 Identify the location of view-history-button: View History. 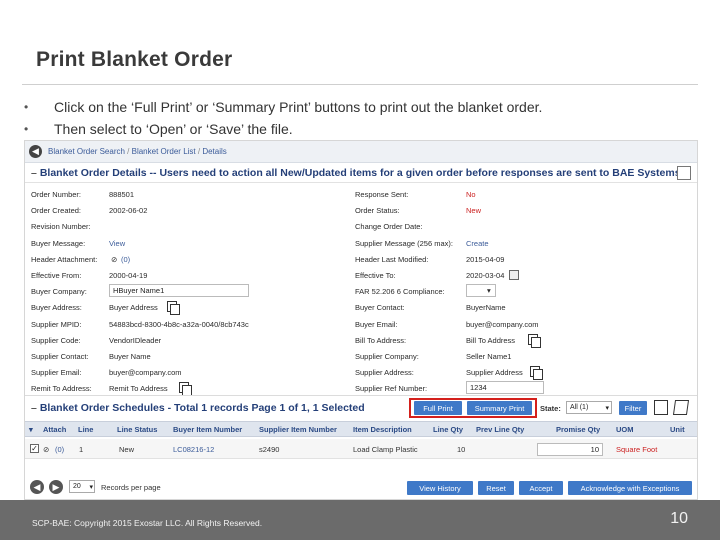
(440, 488).